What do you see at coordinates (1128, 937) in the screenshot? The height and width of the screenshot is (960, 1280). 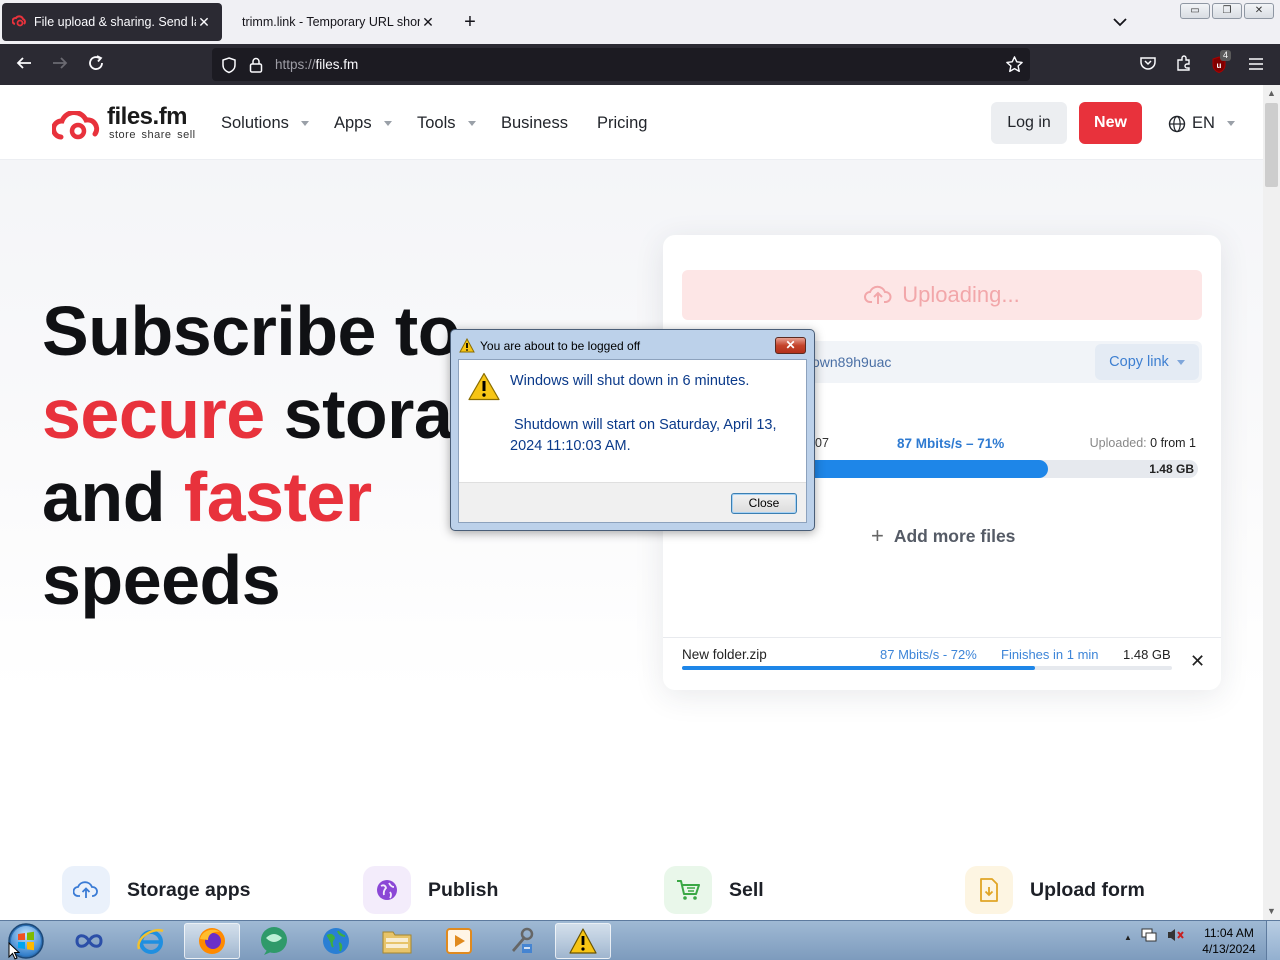 I see `show-hidden-icons-chevron-icon: ▲` at bounding box center [1128, 937].